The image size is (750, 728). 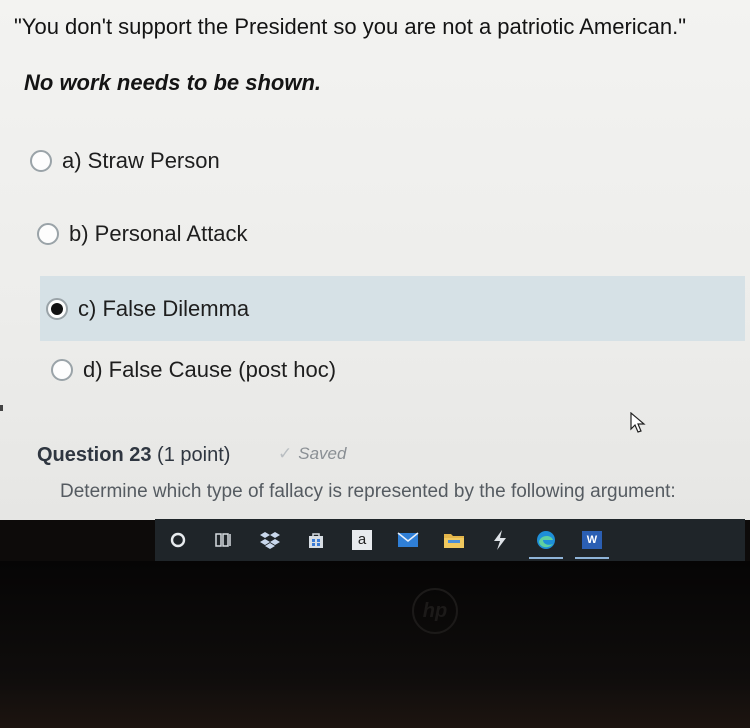 I want to click on question-header: Question 23 (1 point), so click(x=133, y=455).